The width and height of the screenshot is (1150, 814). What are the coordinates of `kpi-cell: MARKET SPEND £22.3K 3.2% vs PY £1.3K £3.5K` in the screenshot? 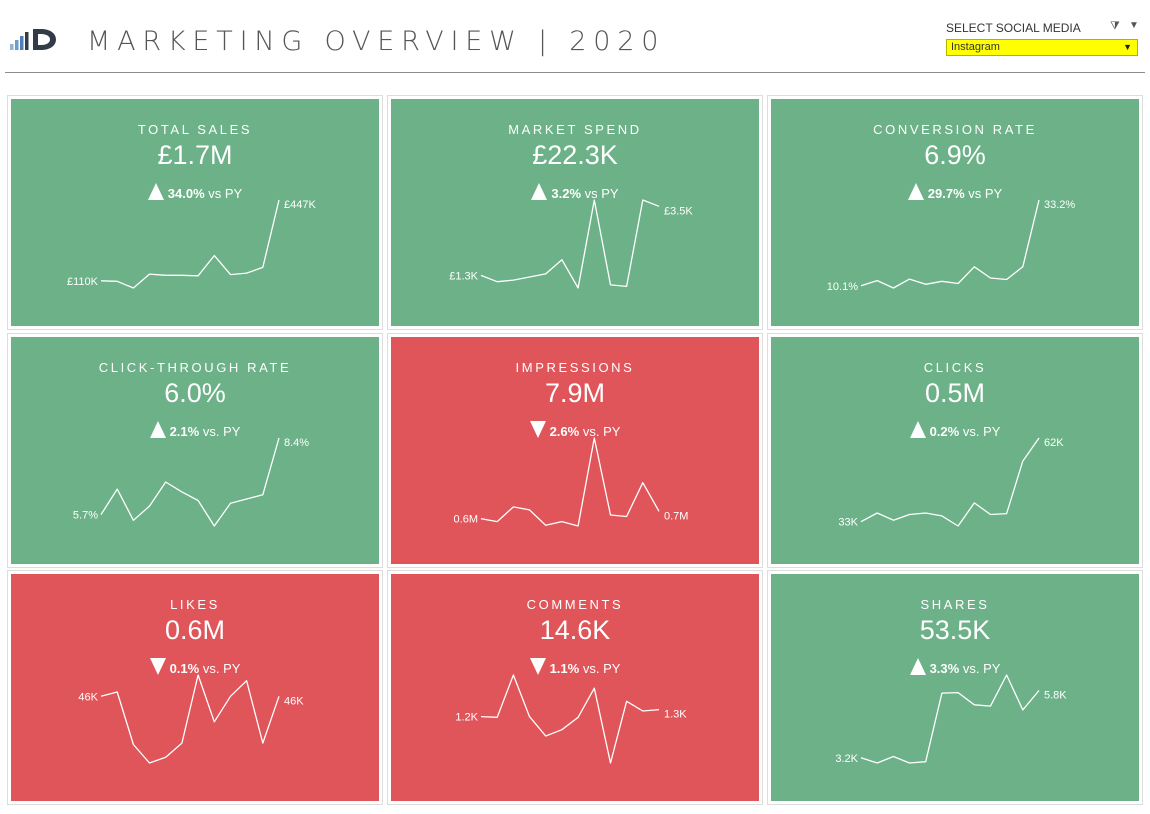 It's located at (575, 212).